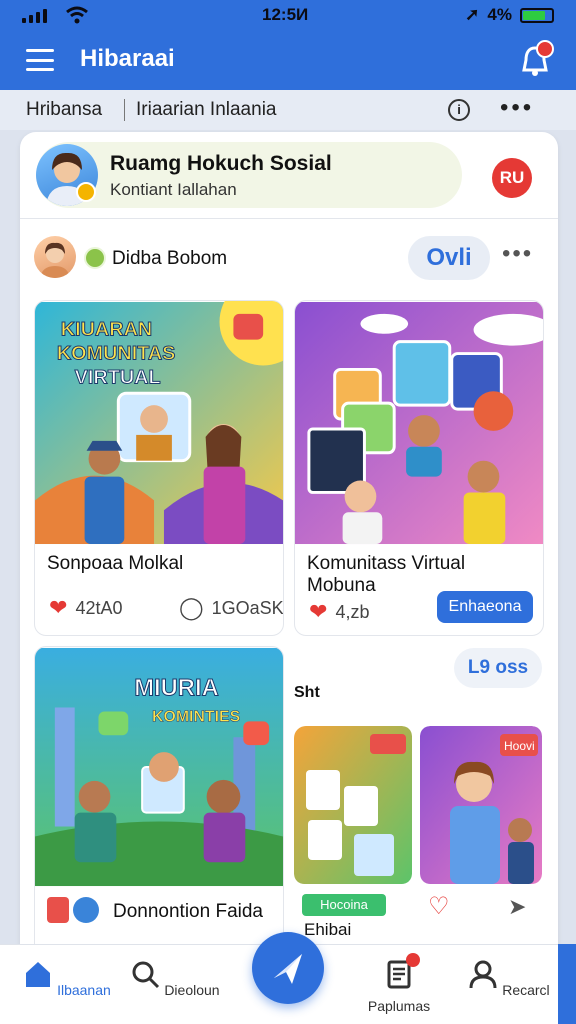 The height and width of the screenshot is (1024, 576). I want to click on community-tile: MIURIA KOMINTIES Donnontion Faida, so click(159, 809).